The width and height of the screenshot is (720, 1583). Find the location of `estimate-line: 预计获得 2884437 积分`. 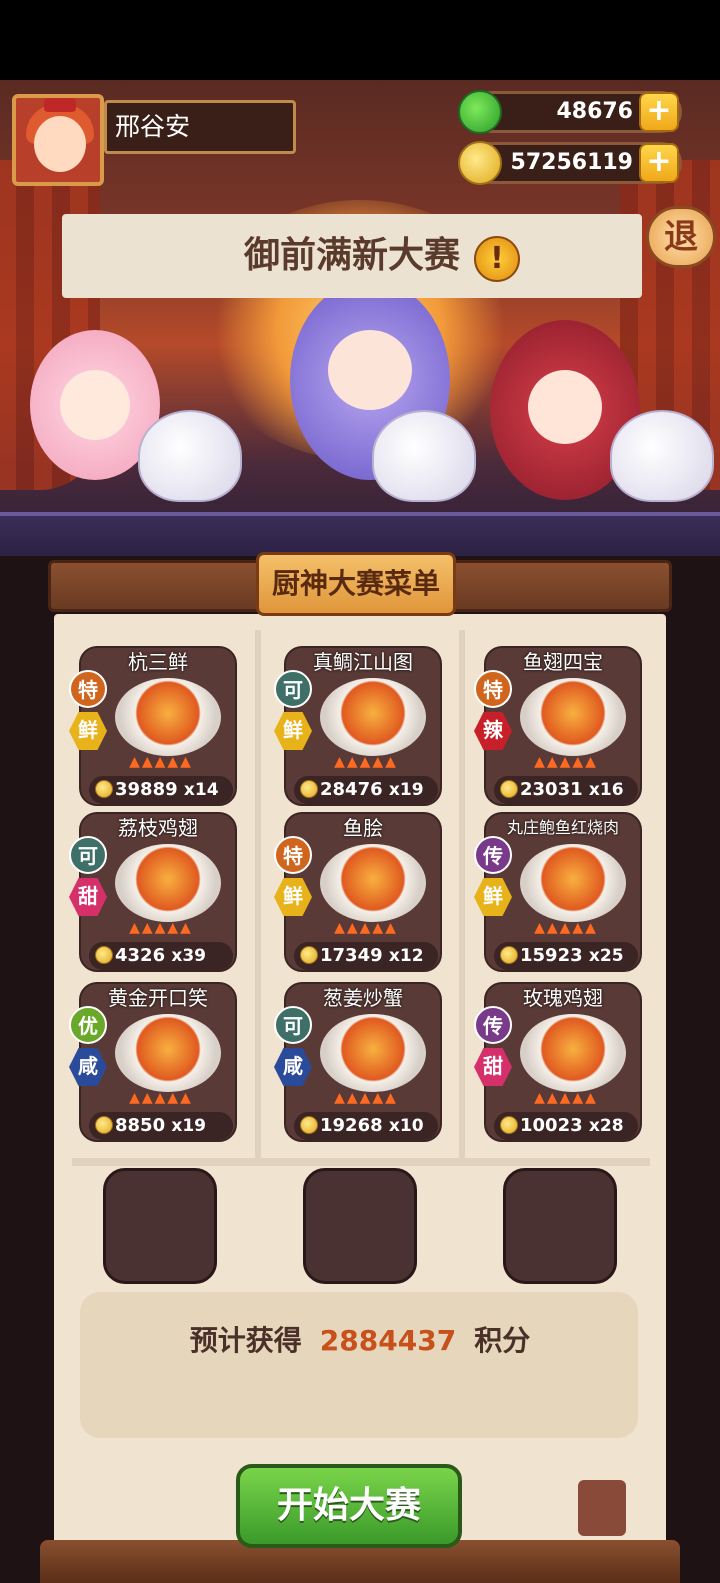

estimate-line: 预计获得 2884437 积分 is located at coordinates (360, 1341).